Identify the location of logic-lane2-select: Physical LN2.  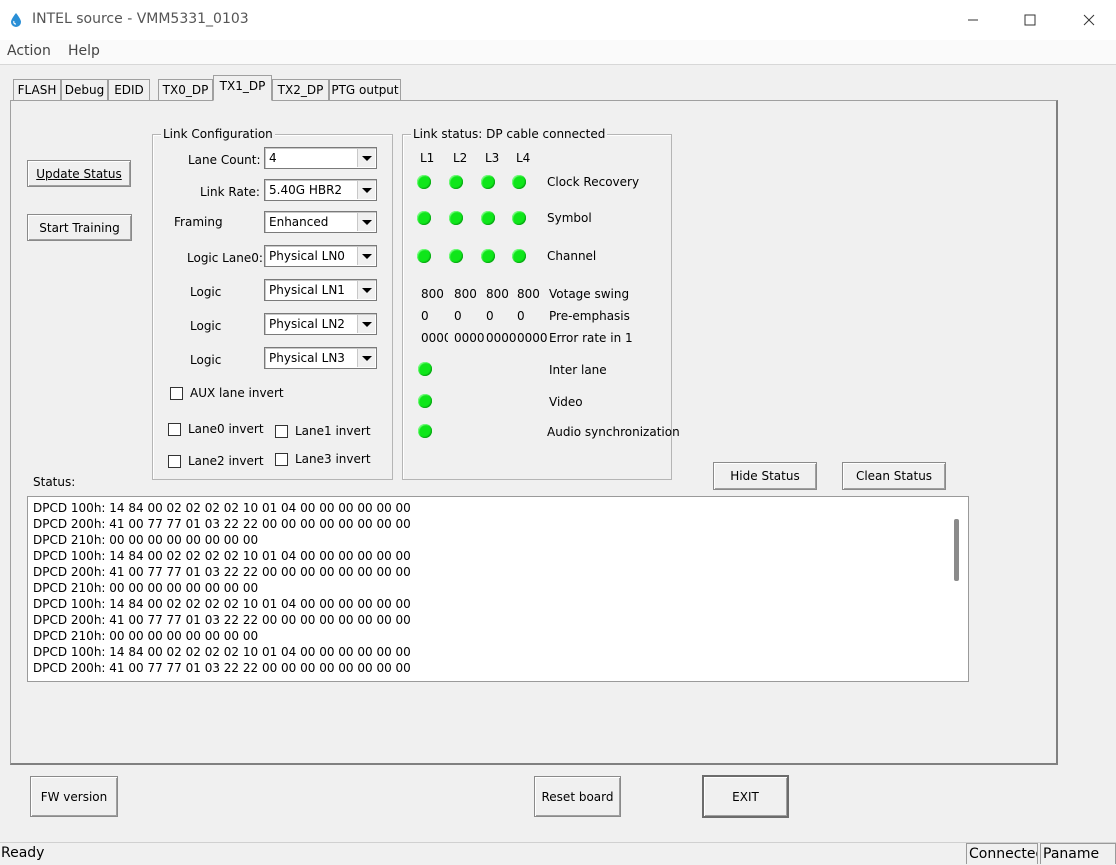
(320, 324).